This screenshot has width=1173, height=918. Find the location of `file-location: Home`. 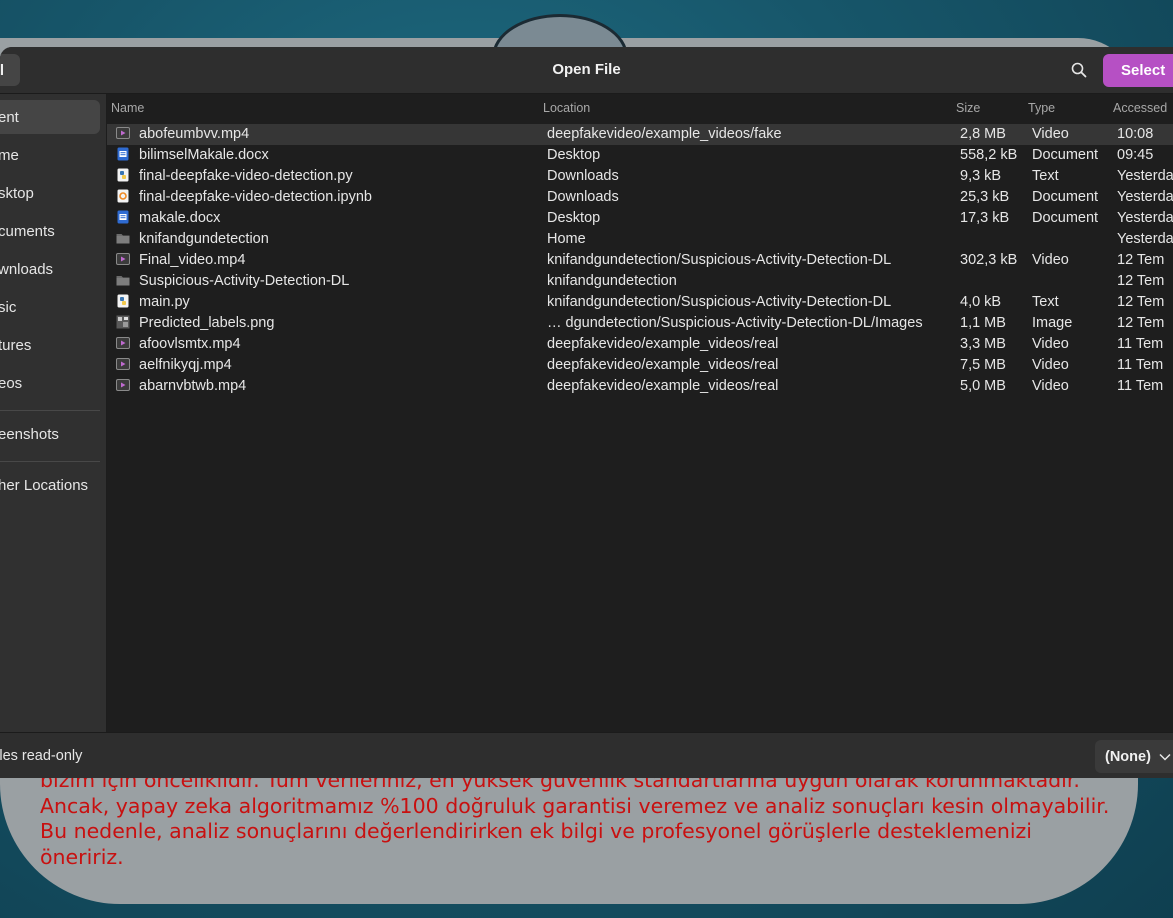

file-location: Home is located at coordinates (566, 239).